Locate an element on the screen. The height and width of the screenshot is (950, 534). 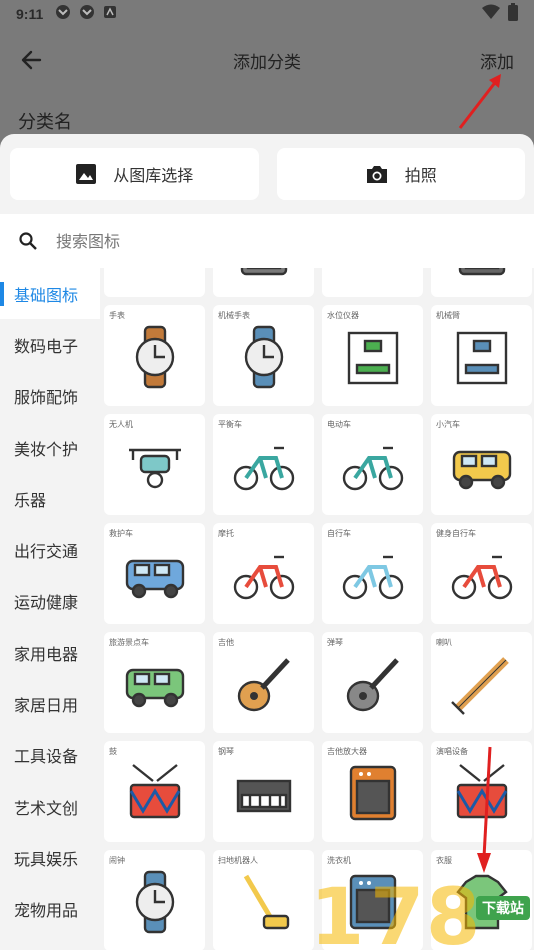
camera-icon is located at coordinates (376, 174).